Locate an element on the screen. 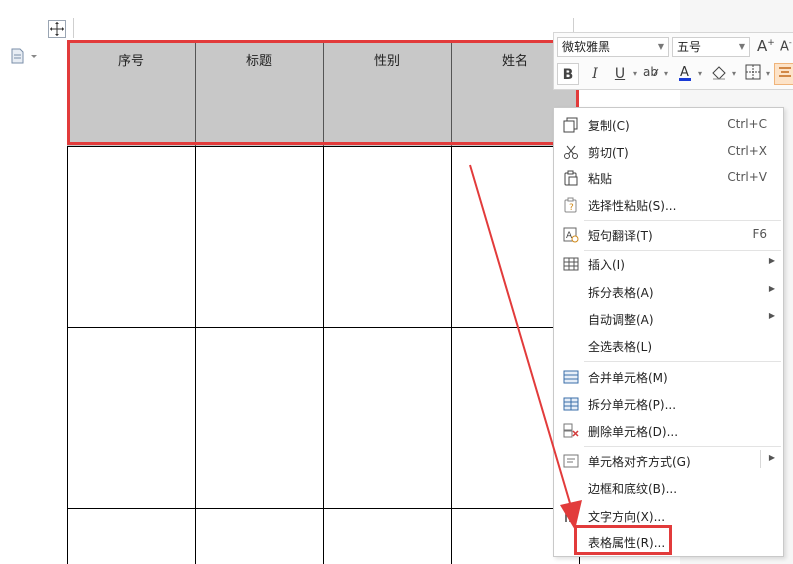  merge-cells-icon is located at coordinates (571, 377).